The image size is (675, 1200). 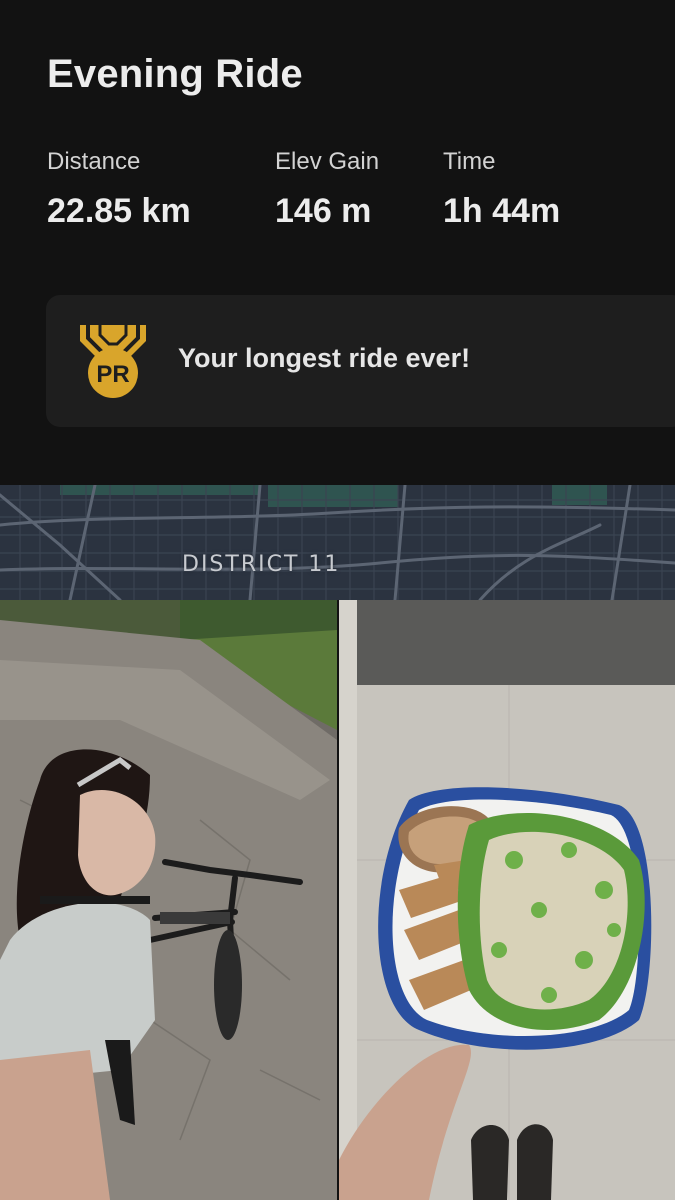 What do you see at coordinates (94, 161) in the screenshot?
I see `stat-distance-label: Distance` at bounding box center [94, 161].